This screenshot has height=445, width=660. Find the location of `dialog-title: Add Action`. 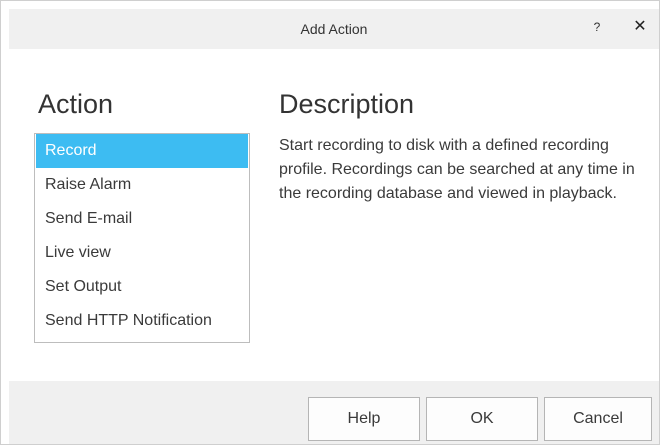

dialog-title: Add Action is located at coordinates (334, 29).